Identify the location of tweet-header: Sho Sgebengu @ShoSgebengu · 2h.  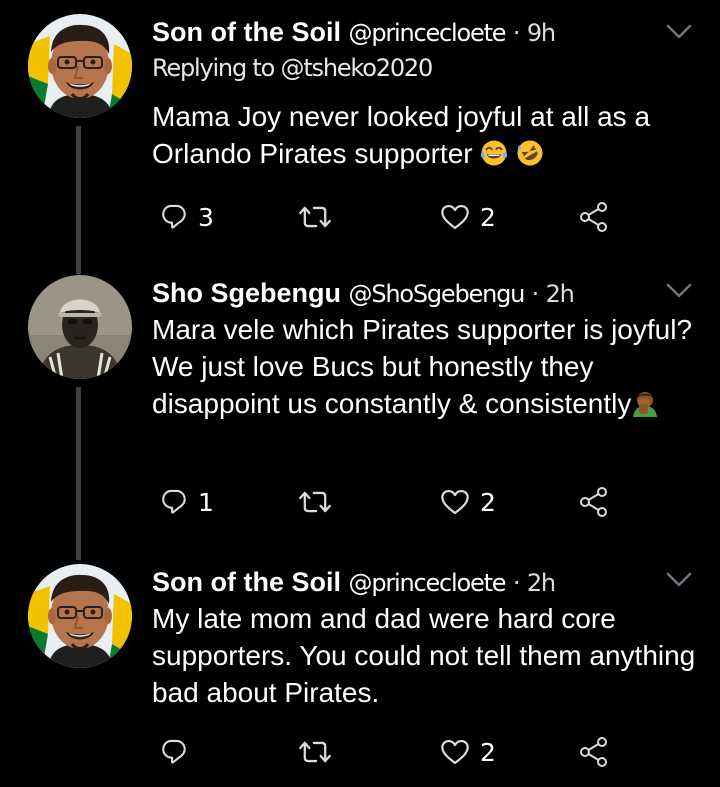
(363, 293).